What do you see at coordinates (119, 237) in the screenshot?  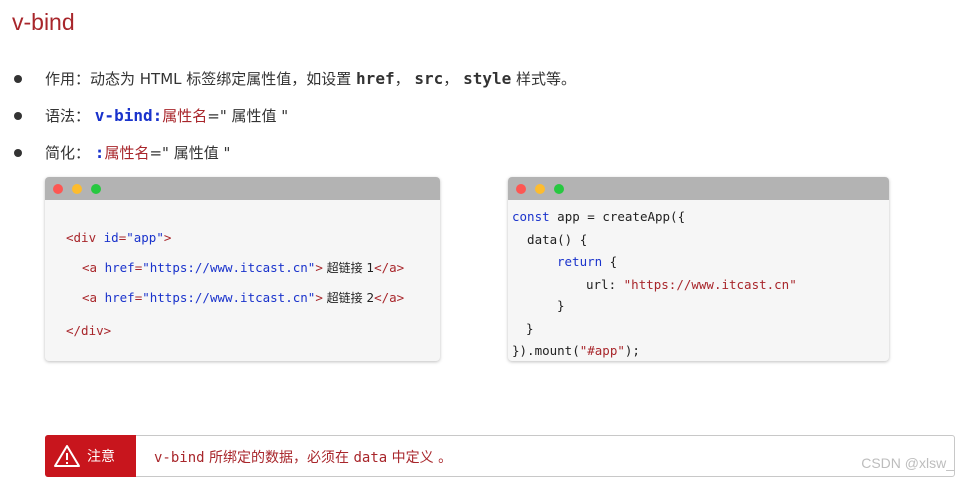 I see `code-line-div-open: <div id="app">` at bounding box center [119, 237].